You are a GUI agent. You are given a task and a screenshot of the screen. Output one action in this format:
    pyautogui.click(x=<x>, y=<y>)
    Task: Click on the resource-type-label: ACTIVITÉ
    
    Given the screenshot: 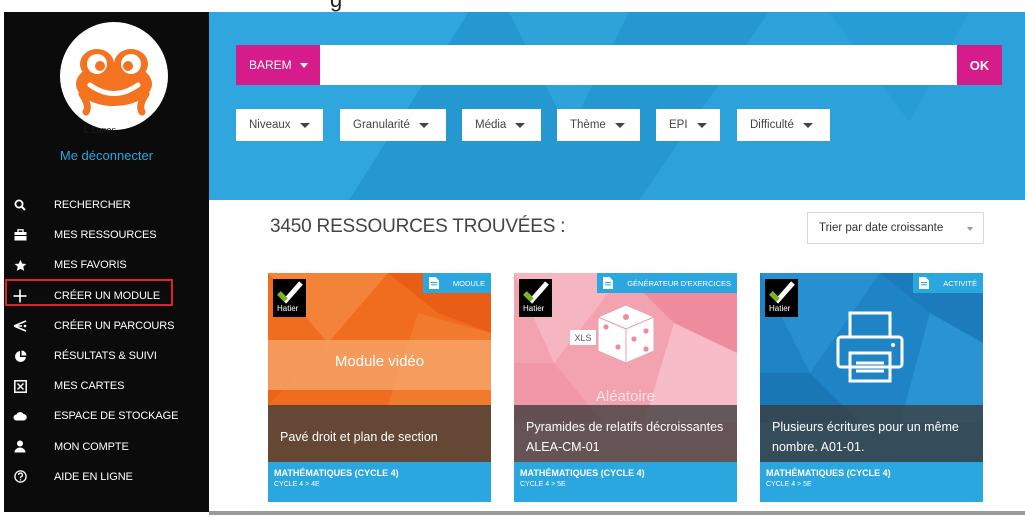 What is the action you would take?
    pyautogui.click(x=960, y=283)
    